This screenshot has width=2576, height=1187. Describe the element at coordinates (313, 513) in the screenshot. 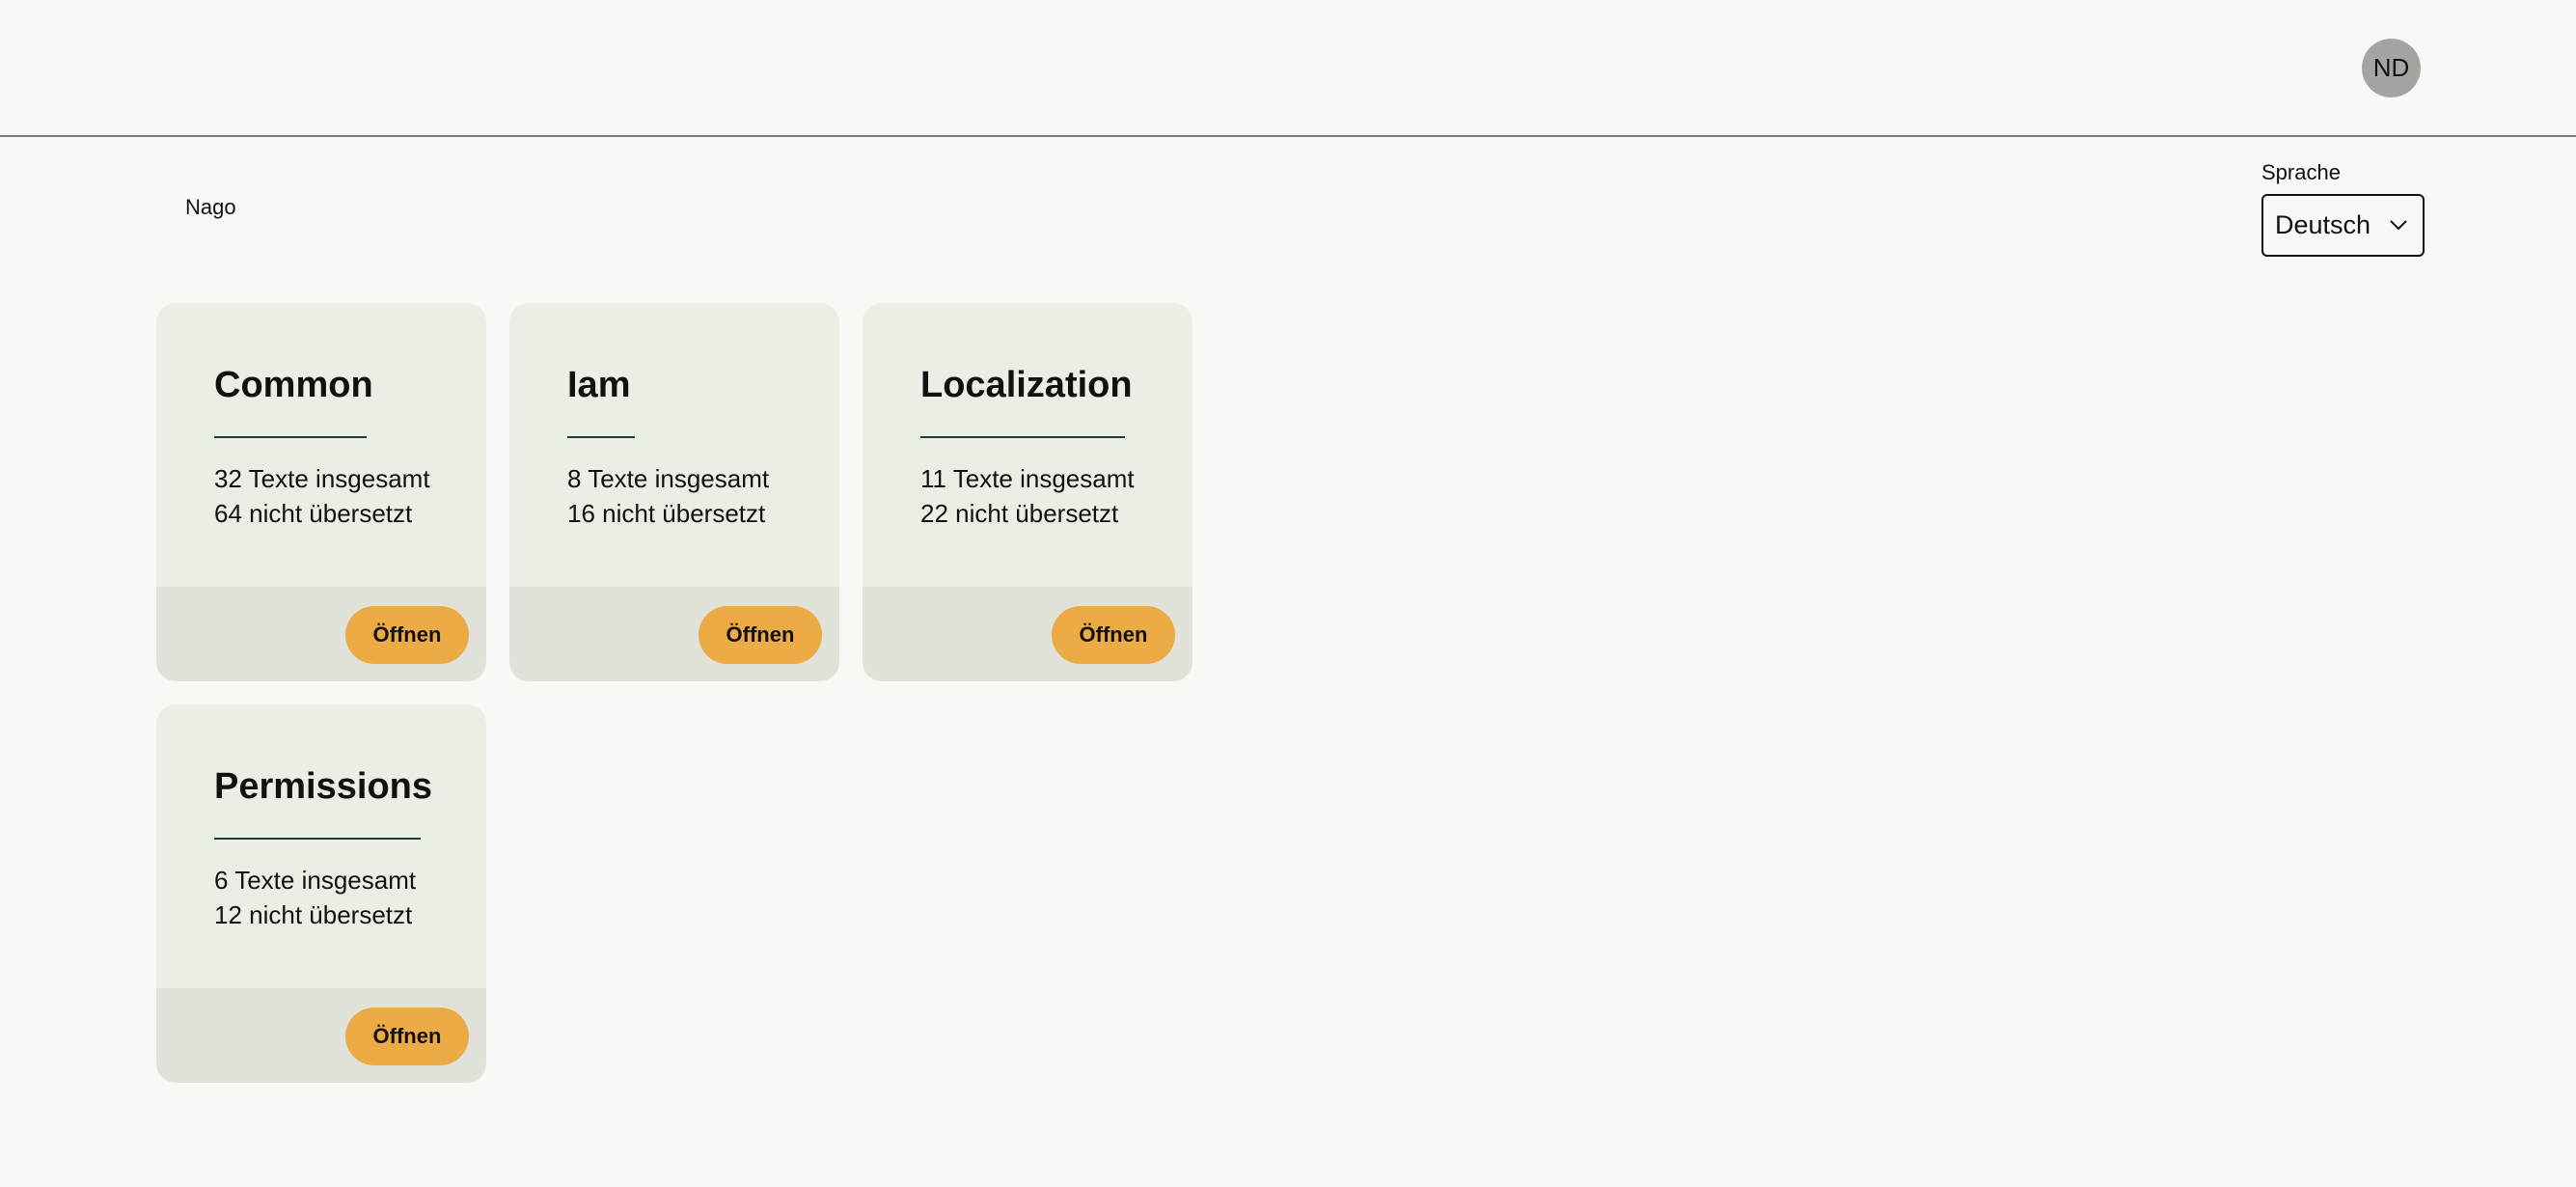

I see `card-untranslated-count: 64 nicht übersetzt` at that location.